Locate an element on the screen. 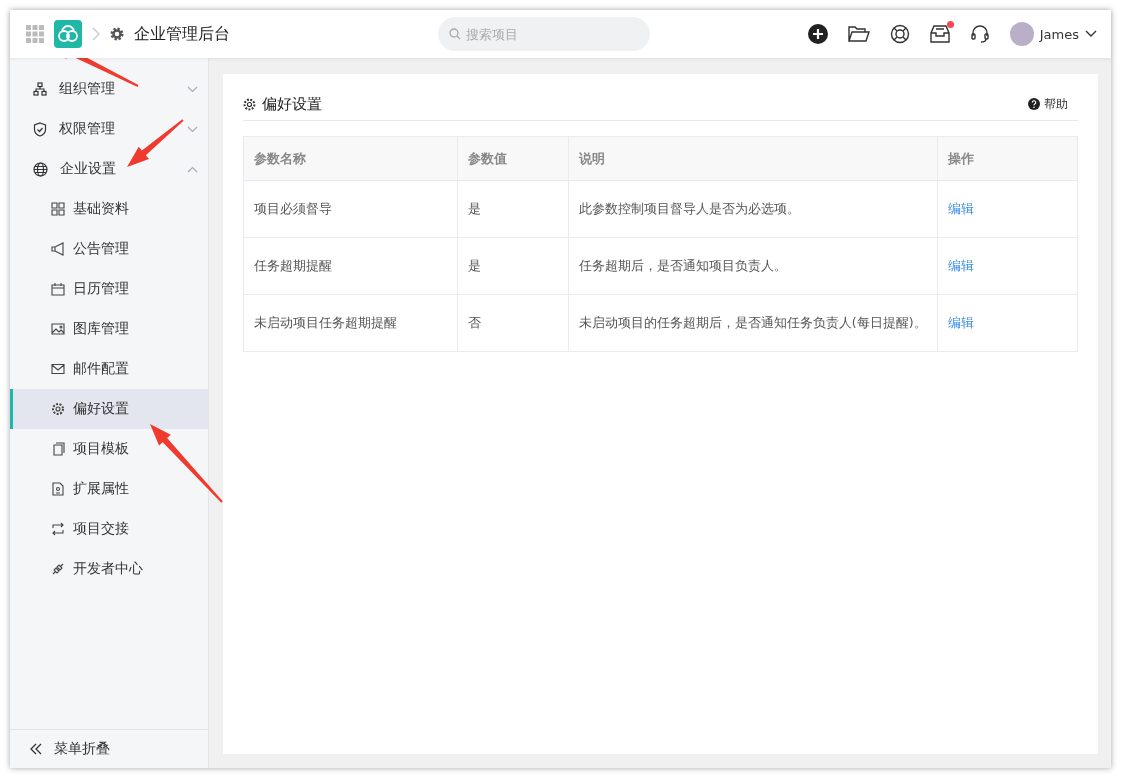 The height and width of the screenshot is (775, 1121). grid-icon is located at coordinates (58, 209).